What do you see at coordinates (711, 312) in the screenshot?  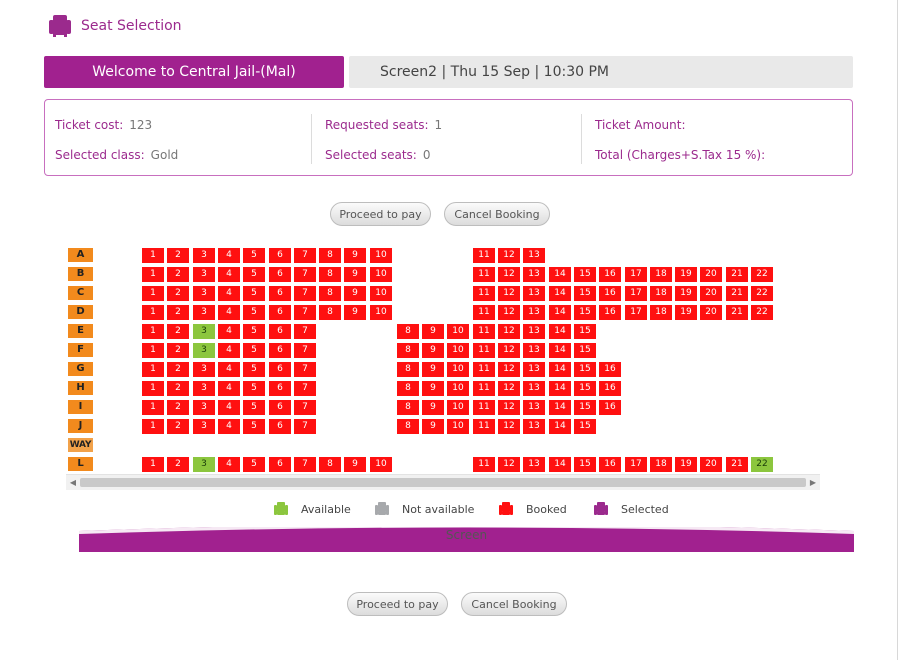 I see `seat-d-20: 20` at bounding box center [711, 312].